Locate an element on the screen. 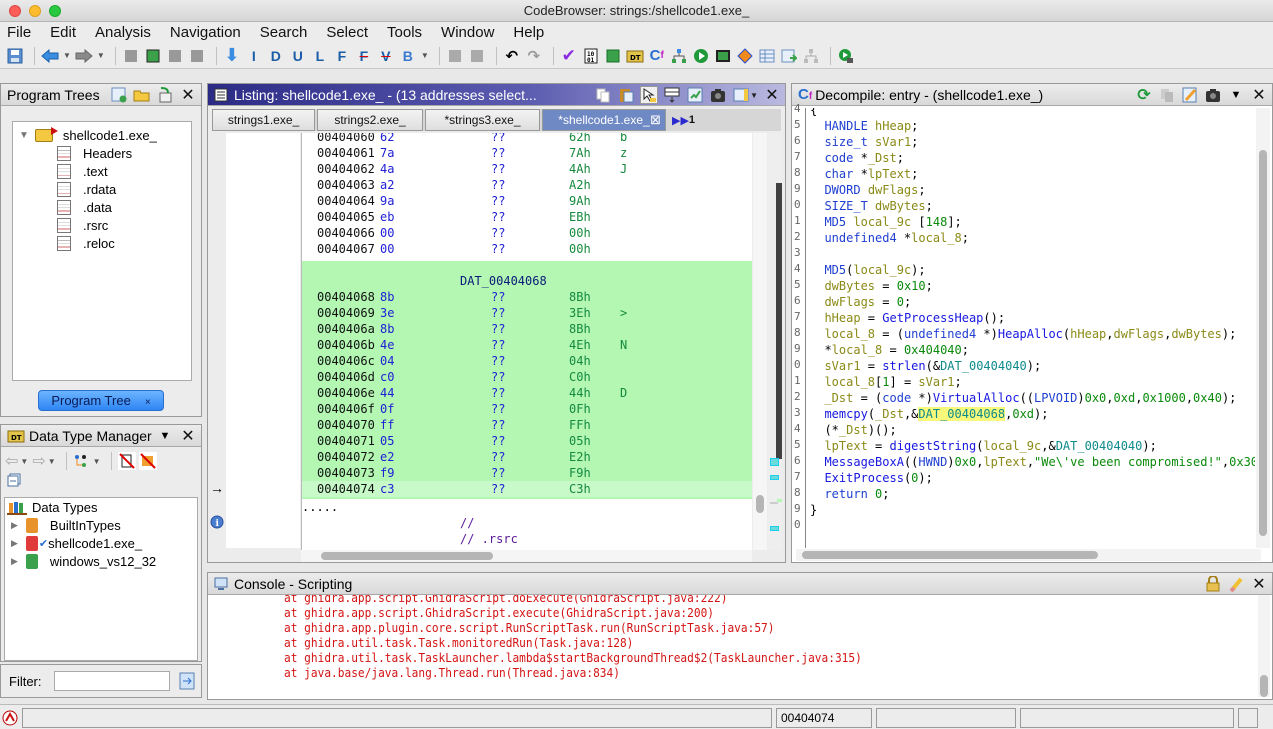 The height and width of the screenshot is (729, 1273). expand-triangle-icon: ▶ is located at coordinates (14, 561).